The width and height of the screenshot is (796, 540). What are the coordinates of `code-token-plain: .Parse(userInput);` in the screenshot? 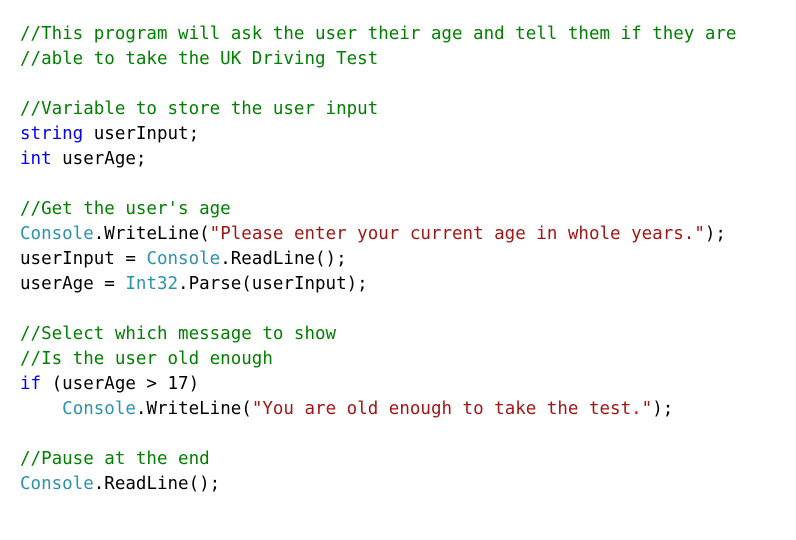 It's located at (273, 284).